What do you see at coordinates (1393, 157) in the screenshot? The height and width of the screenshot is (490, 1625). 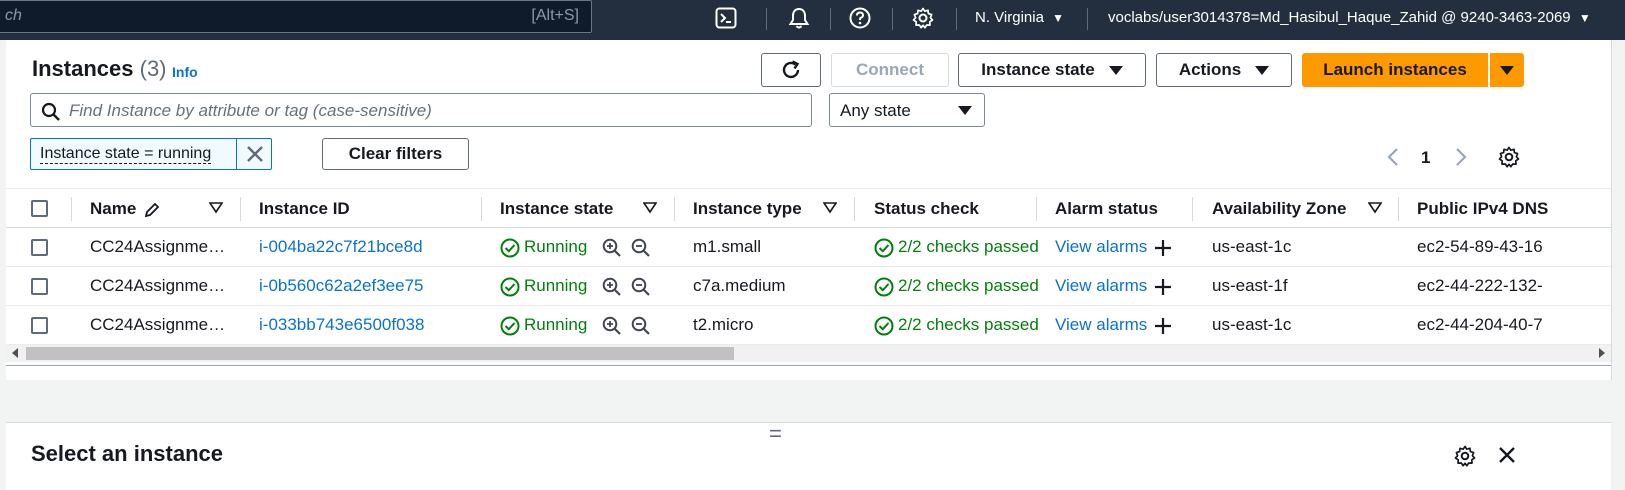 I see `chevron-left-icon` at bounding box center [1393, 157].